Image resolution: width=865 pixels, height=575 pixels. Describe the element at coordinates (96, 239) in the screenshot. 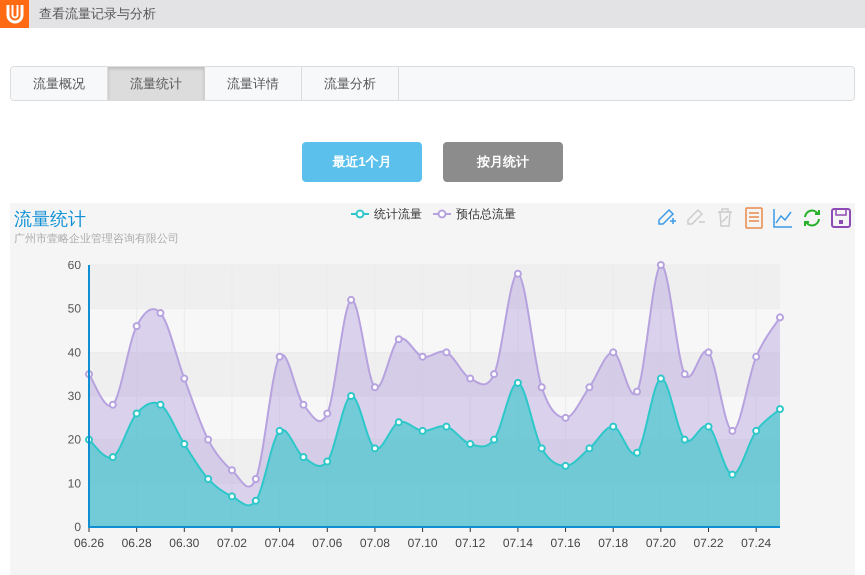

I see `chart-subtitle: 广州市壹略企业管理咨询有限公司` at that location.